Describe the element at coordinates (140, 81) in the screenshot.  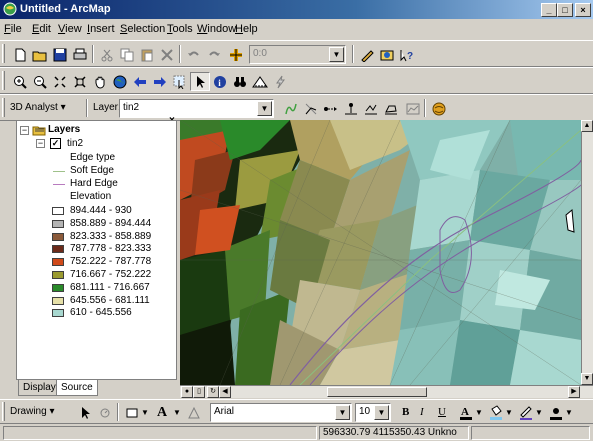
I see `back-arrow-icon` at that location.